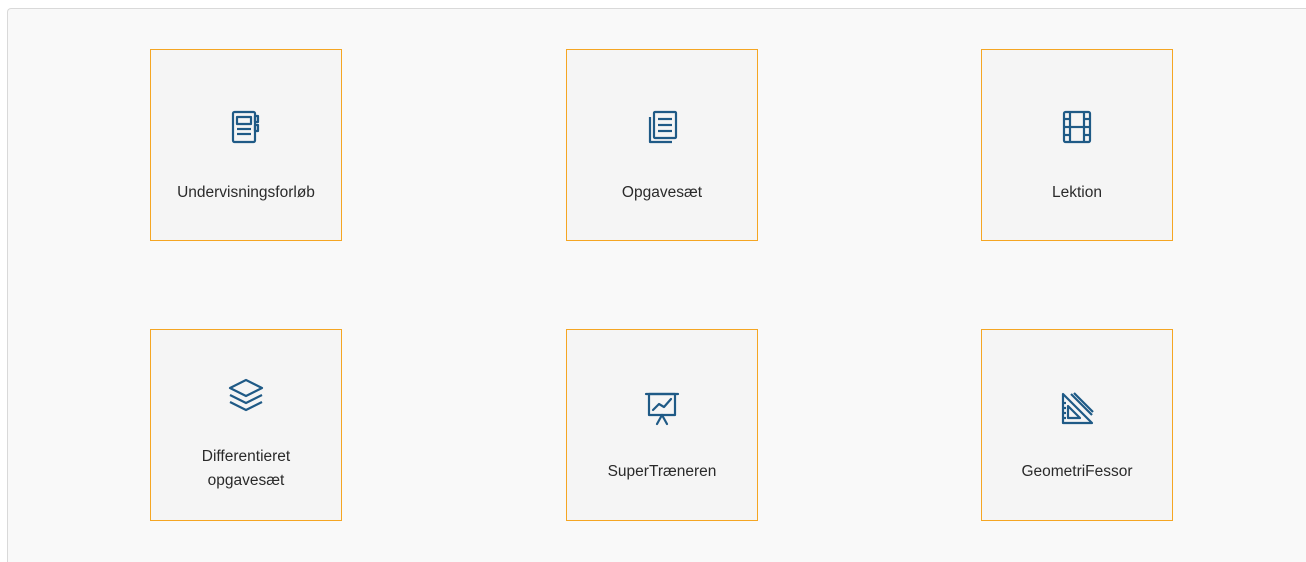  What do you see at coordinates (246, 469) in the screenshot?
I see `tile-label: Differentieret opgavesæt` at bounding box center [246, 469].